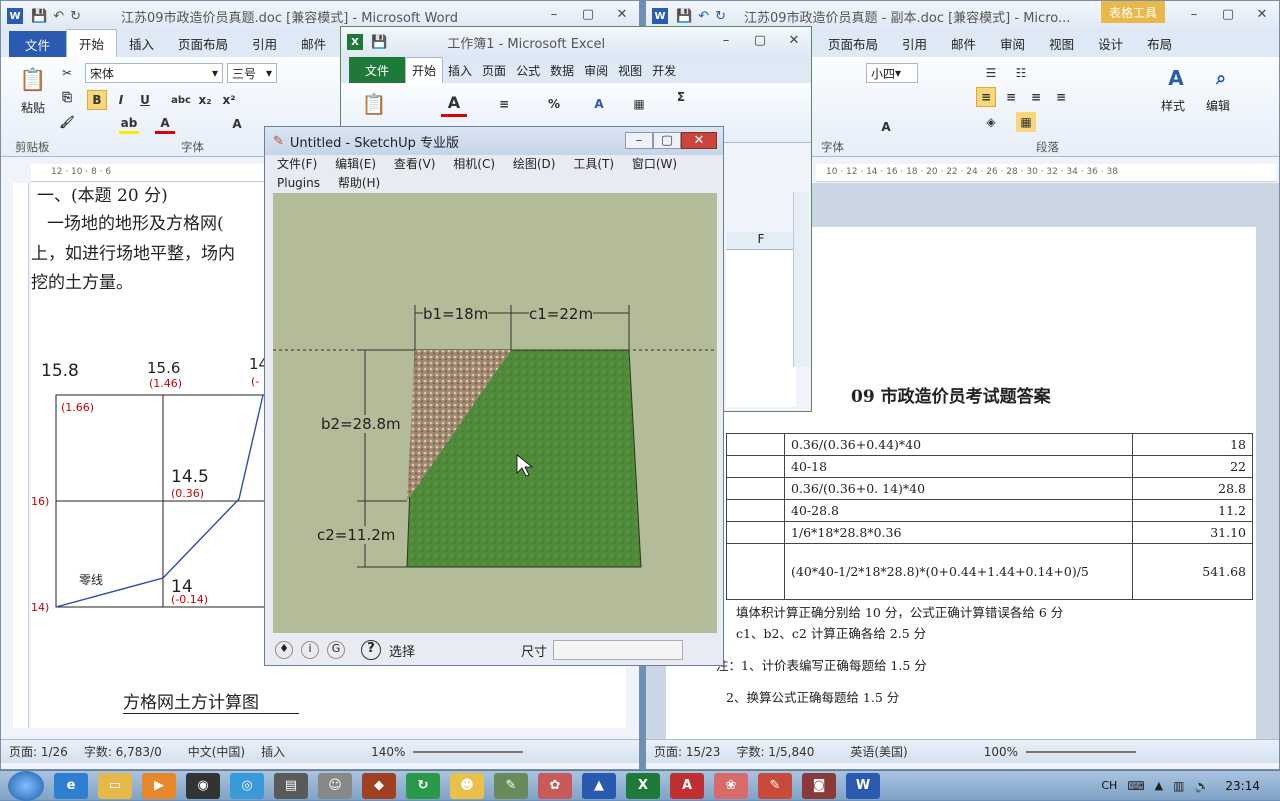  What do you see at coordinates (115, 785) in the screenshot?
I see `explorer-icon: ▭` at bounding box center [115, 785].